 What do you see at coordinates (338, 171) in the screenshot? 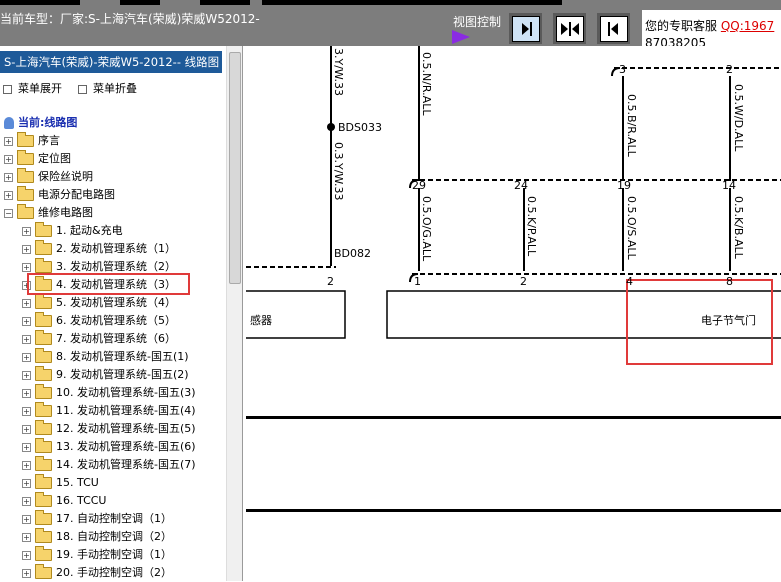
I see `wire-label: 0.3.Y/W.33` at bounding box center [338, 171].